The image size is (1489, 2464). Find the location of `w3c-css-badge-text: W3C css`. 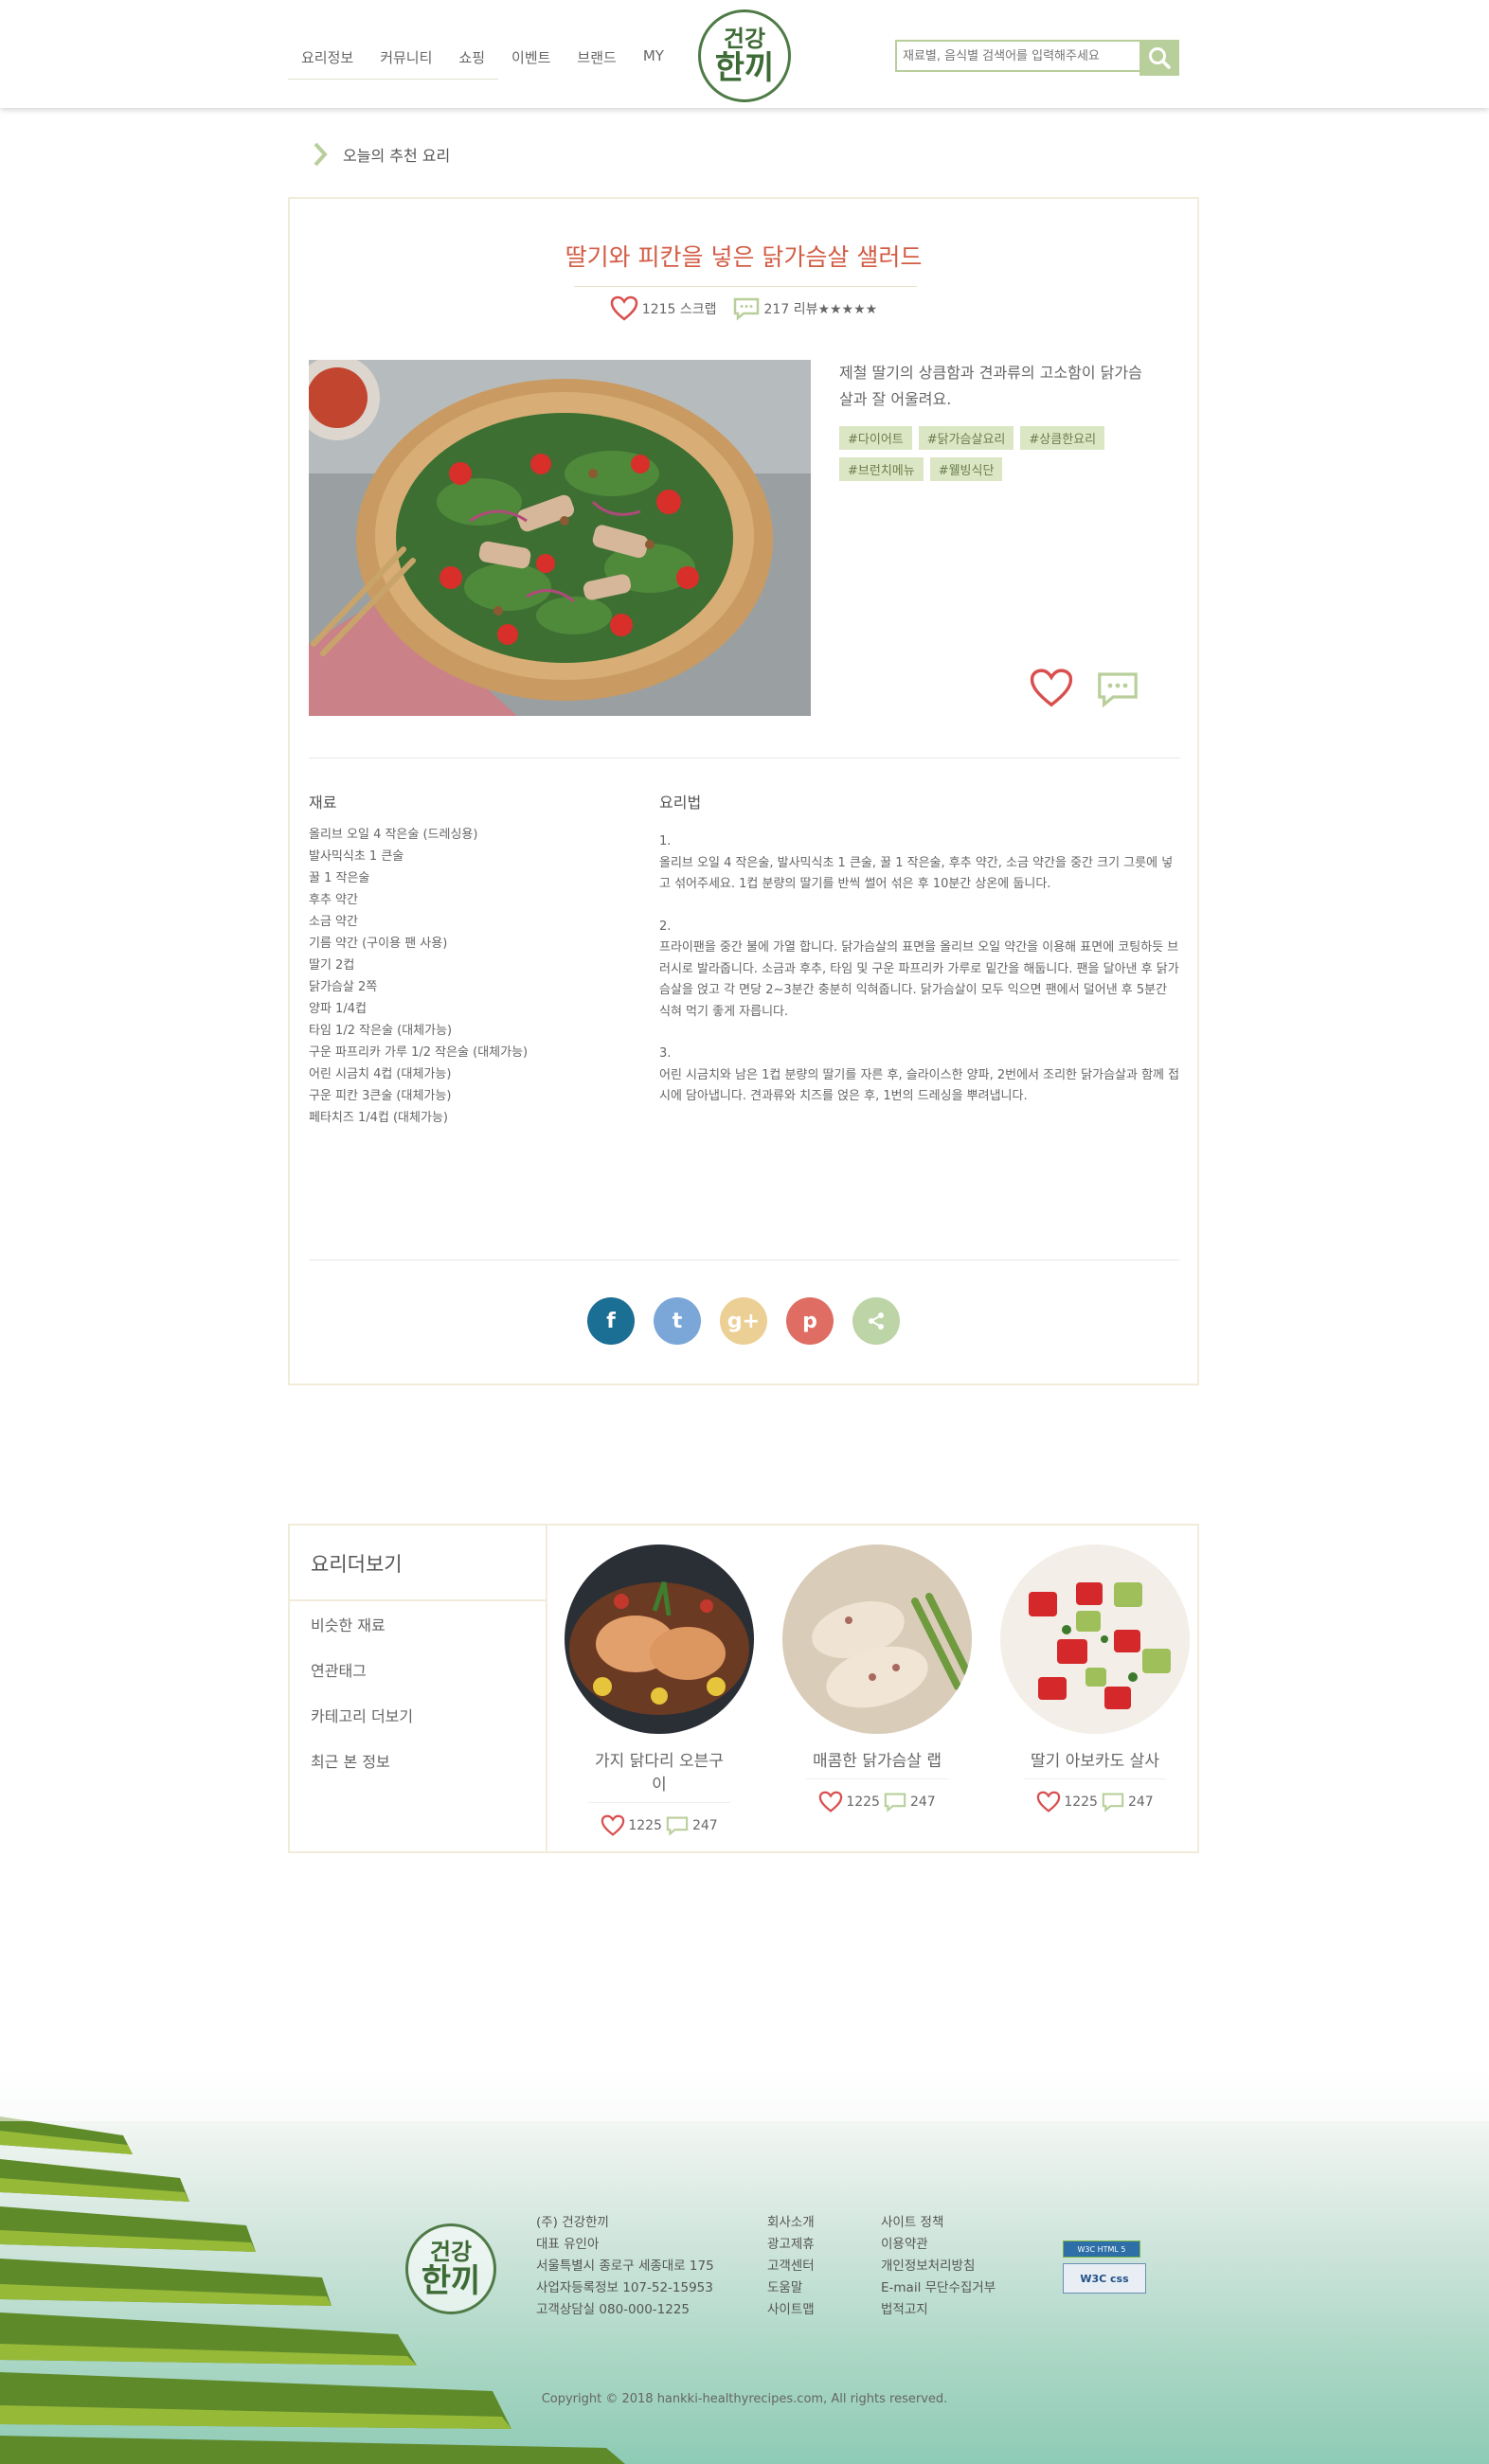

w3c-css-badge-text: W3C css is located at coordinates (1104, 2278).